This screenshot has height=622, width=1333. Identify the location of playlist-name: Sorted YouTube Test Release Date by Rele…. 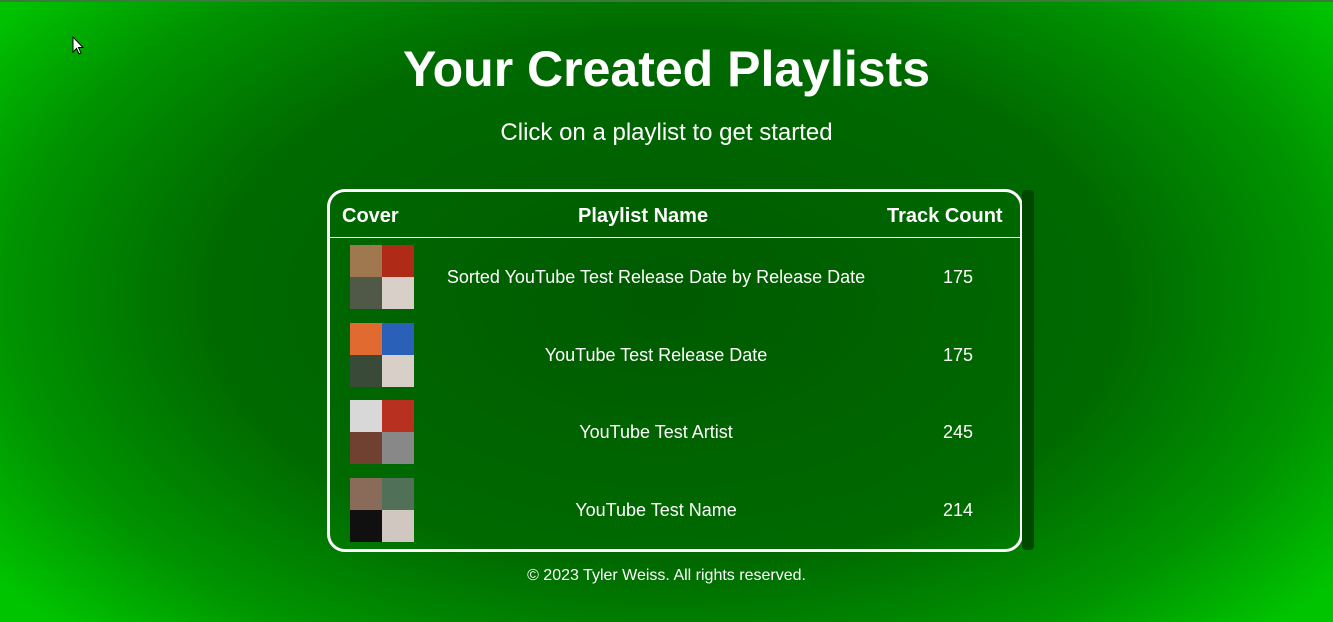
(656, 277).